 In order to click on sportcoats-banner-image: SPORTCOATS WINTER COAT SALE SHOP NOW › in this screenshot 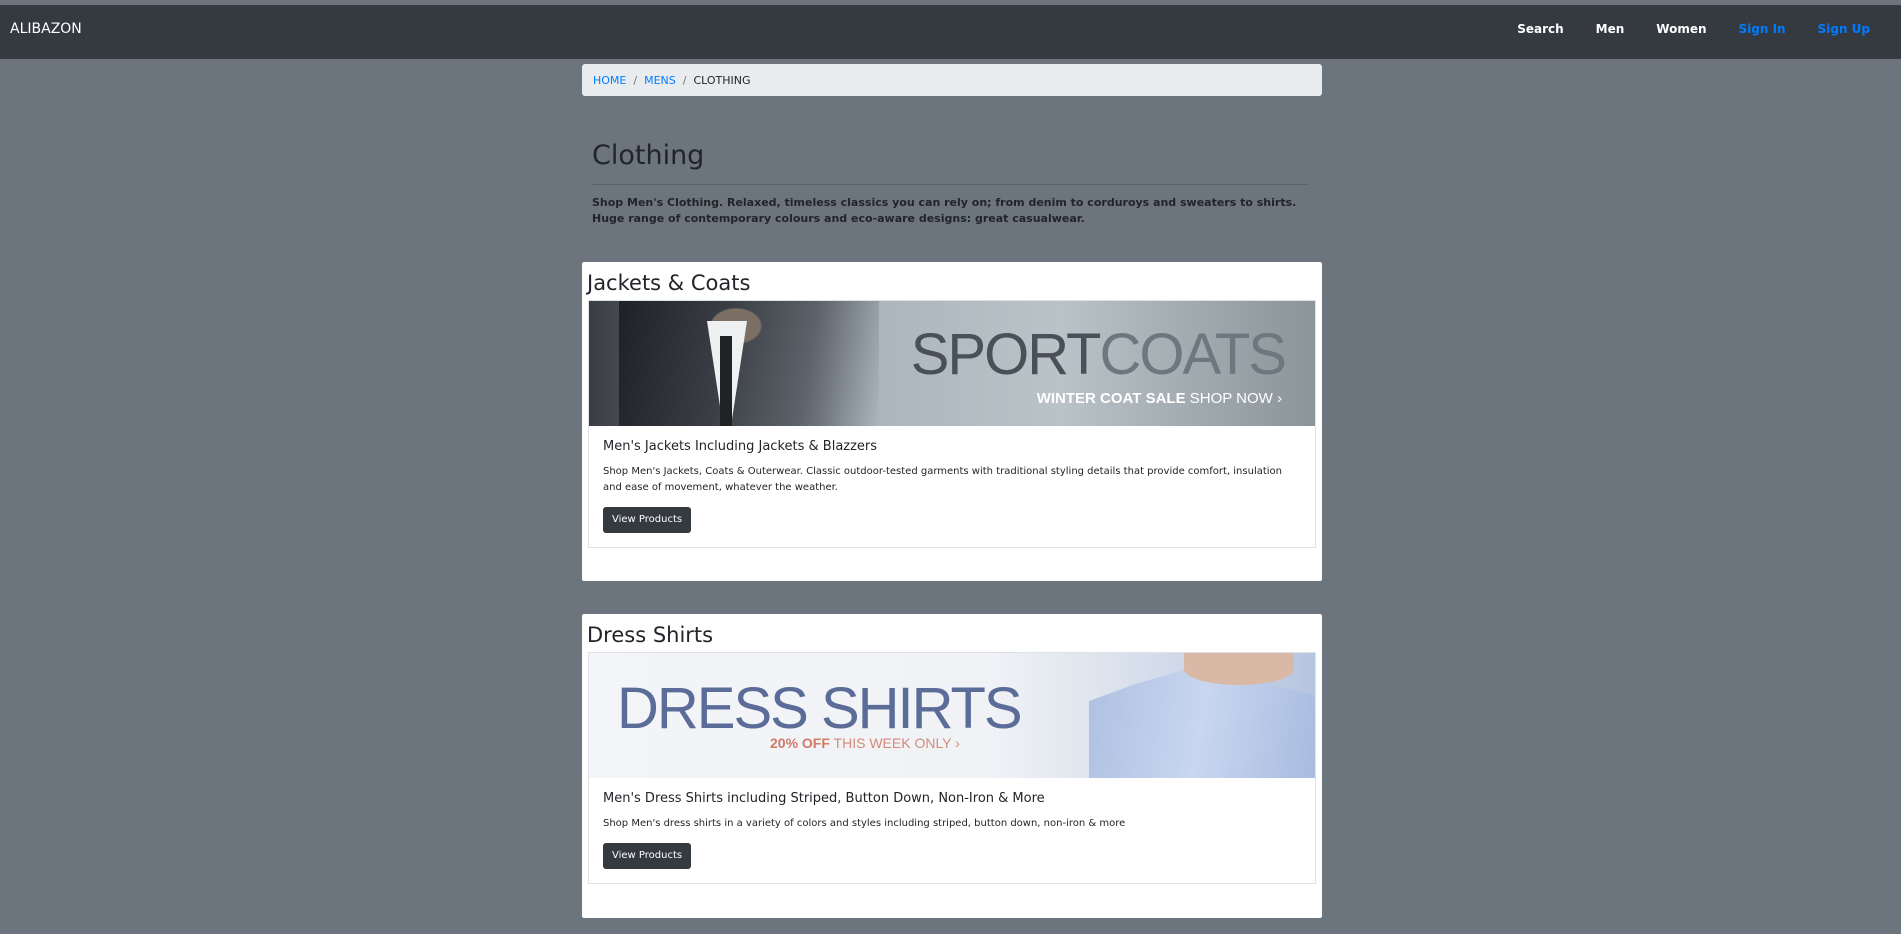, I will do `click(952, 363)`.